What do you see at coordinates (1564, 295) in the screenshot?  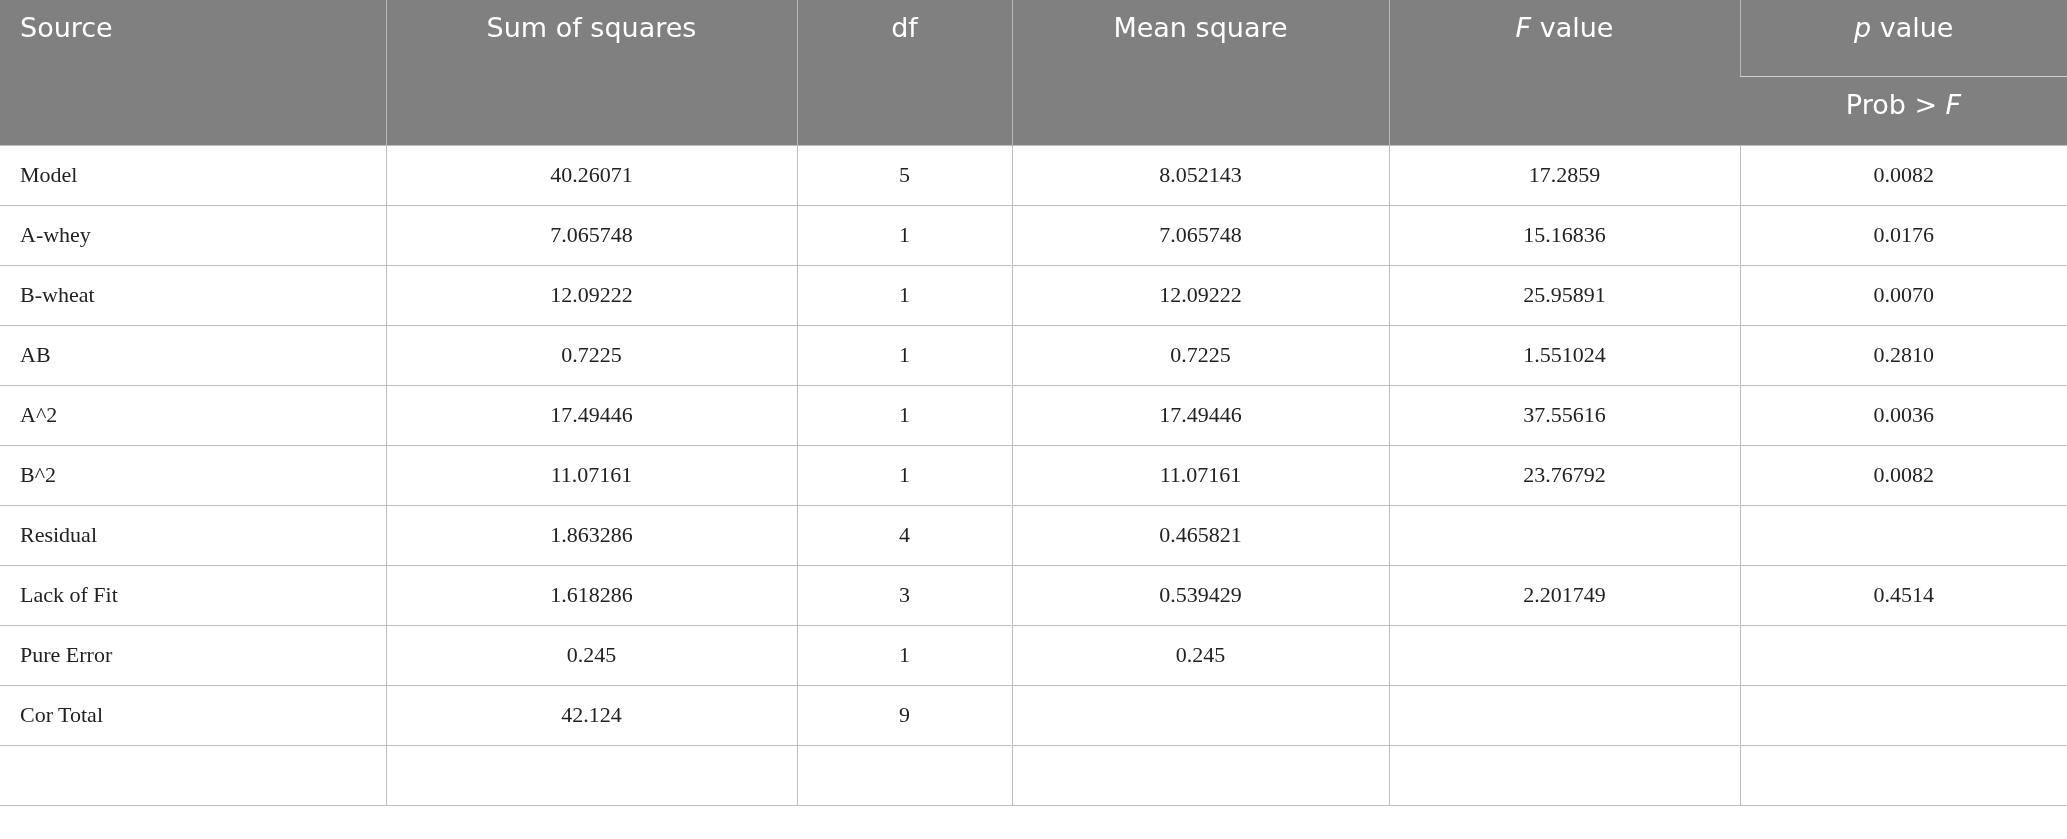 I see `table-cell: 25.95891` at bounding box center [1564, 295].